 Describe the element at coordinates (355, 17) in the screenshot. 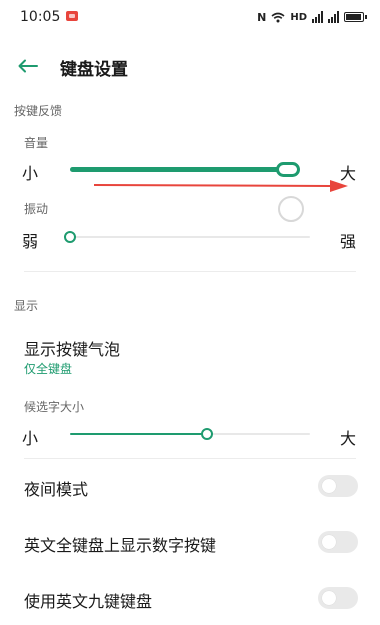

I see `battery-icon` at that location.